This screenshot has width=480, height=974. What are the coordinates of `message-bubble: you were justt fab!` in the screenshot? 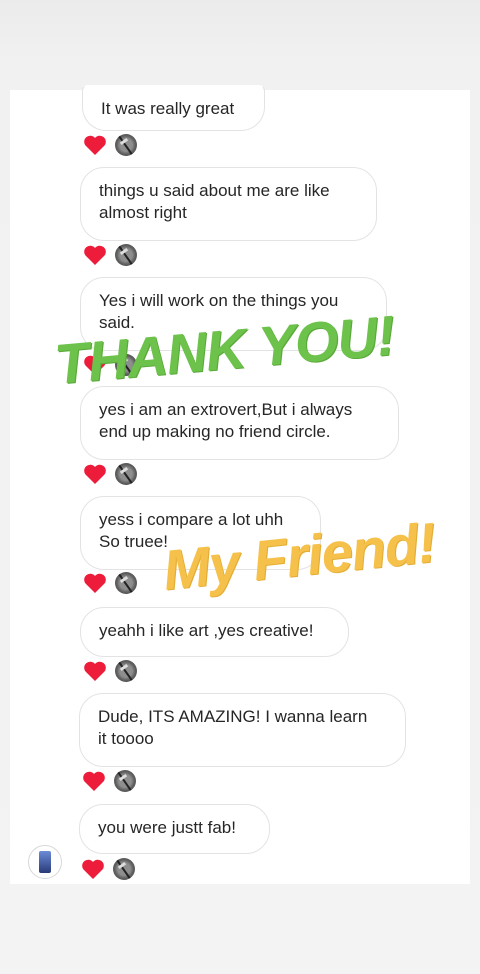 It's located at (174, 829).